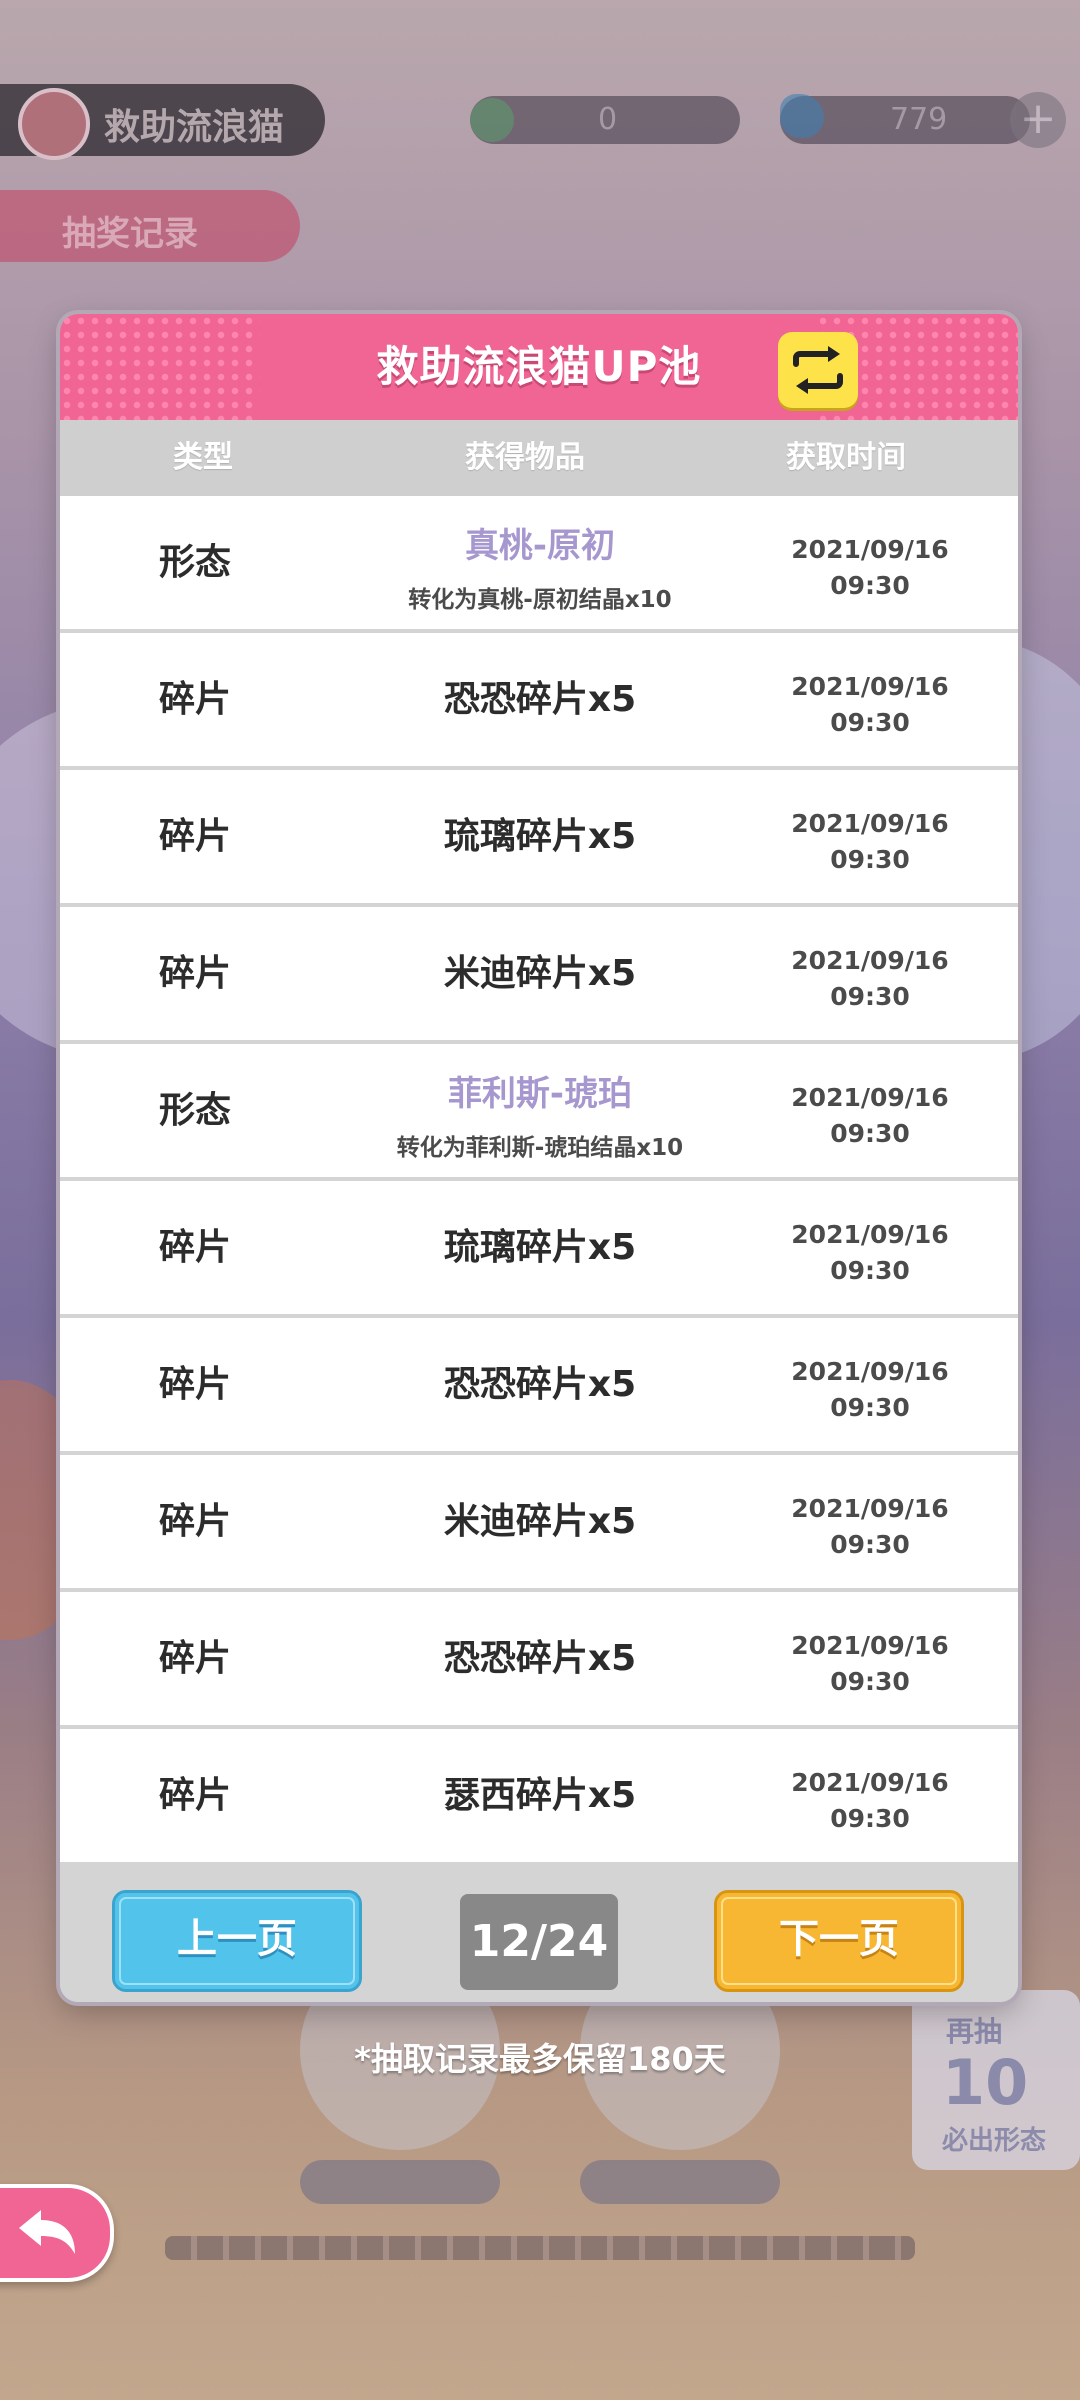 Image resolution: width=1080 pixels, height=2400 pixels. What do you see at coordinates (540, 546) in the screenshot?
I see `row-item-name: 真桃-原初` at bounding box center [540, 546].